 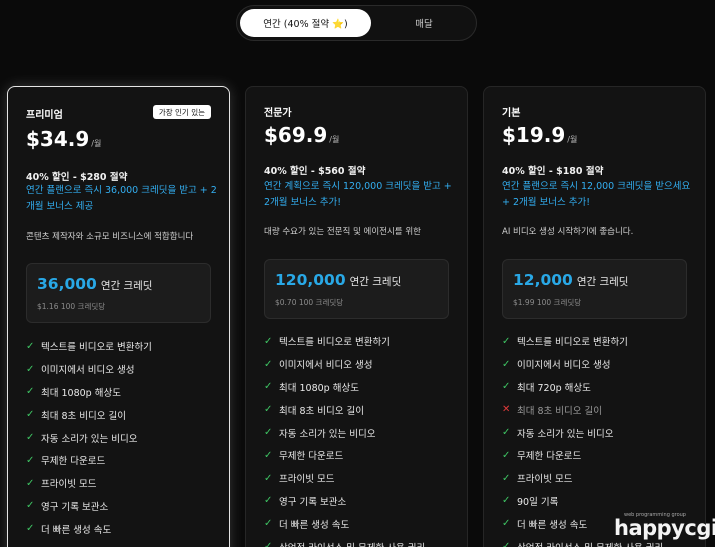 What do you see at coordinates (278, 113) in the screenshot?
I see `plan-name: 전문가` at bounding box center [278, 113].